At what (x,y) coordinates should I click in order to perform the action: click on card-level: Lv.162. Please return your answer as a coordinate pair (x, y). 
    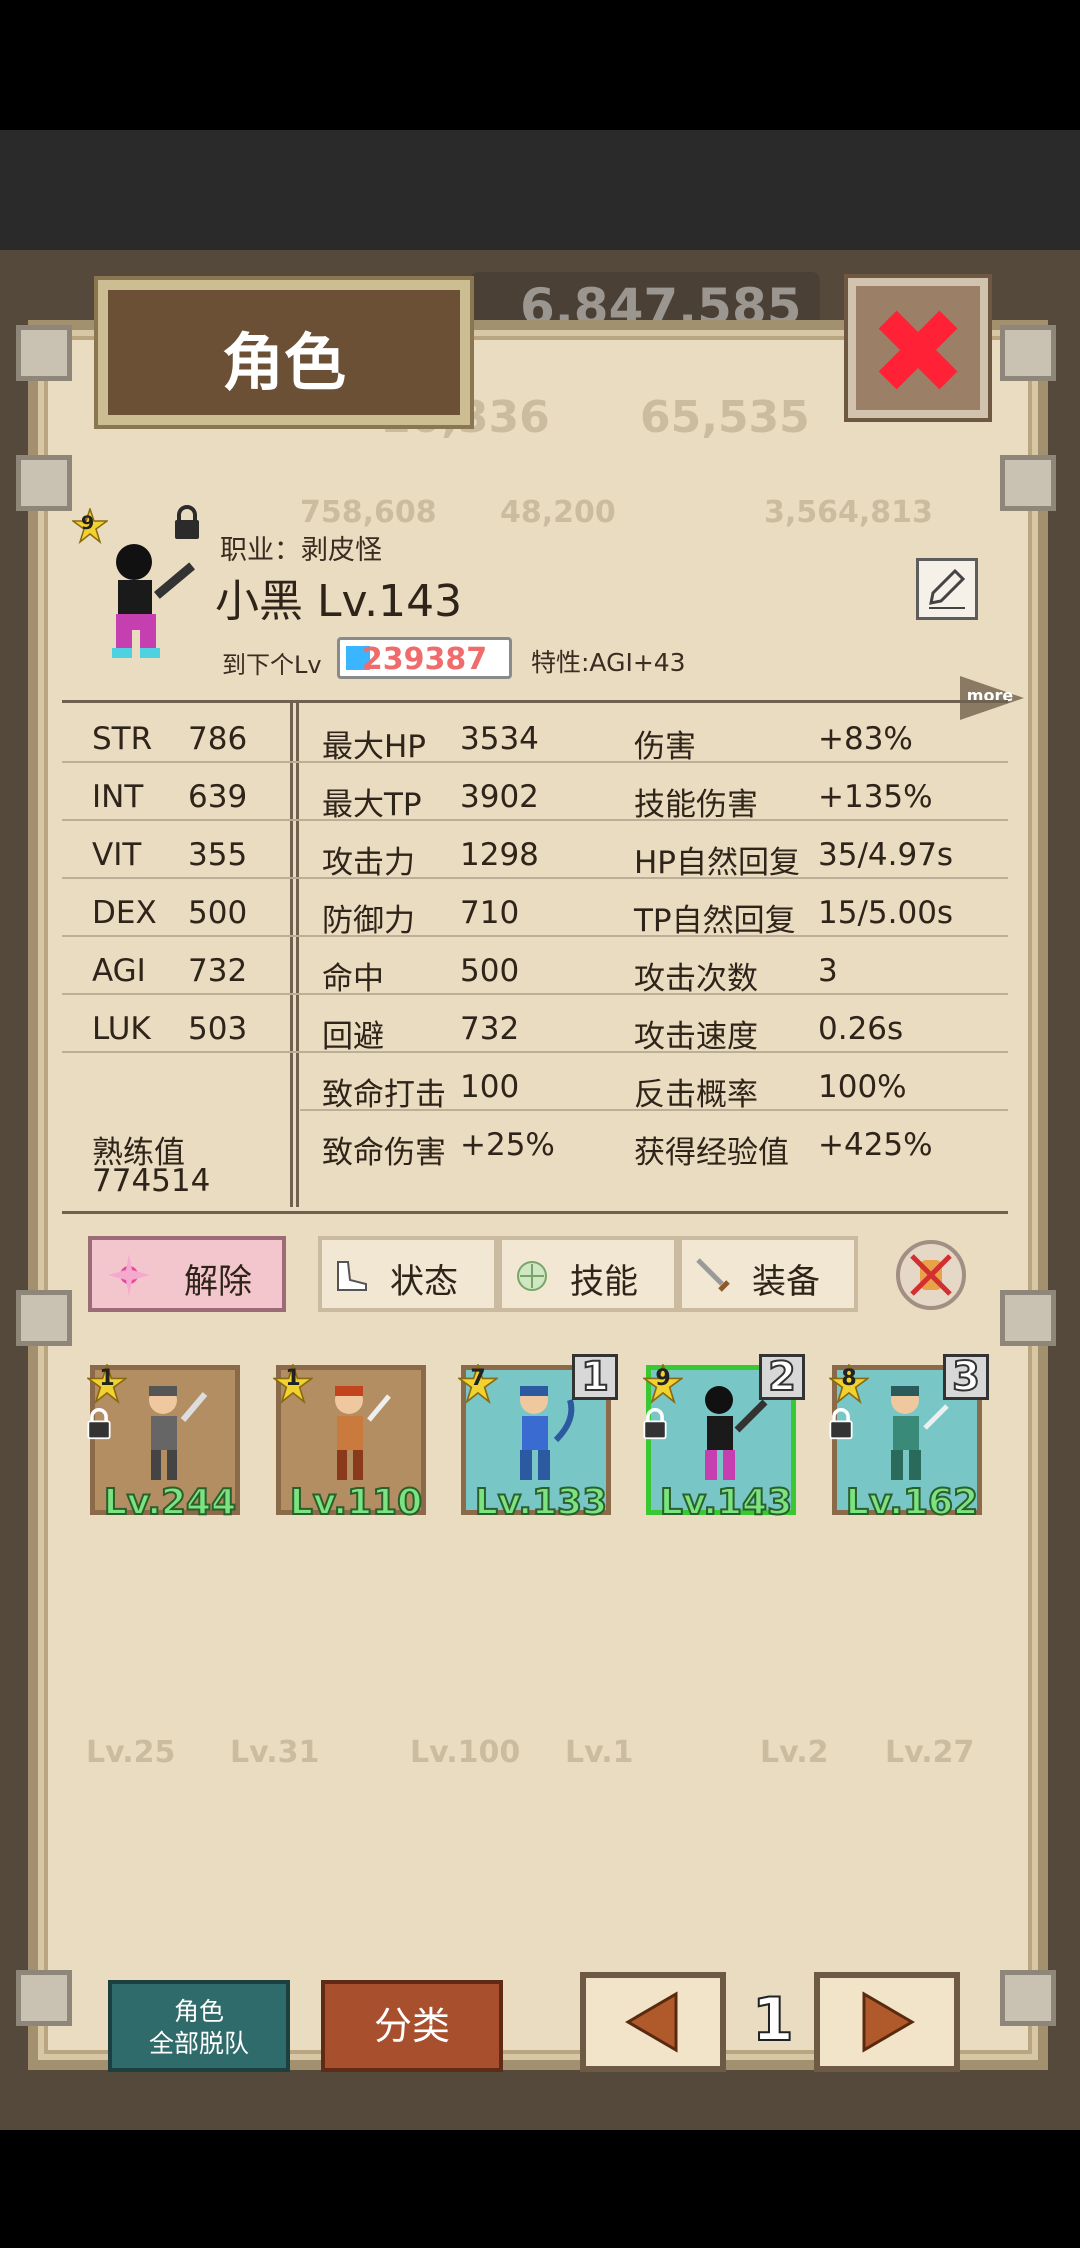
    Looking at the image, I should click on (912, 1502).